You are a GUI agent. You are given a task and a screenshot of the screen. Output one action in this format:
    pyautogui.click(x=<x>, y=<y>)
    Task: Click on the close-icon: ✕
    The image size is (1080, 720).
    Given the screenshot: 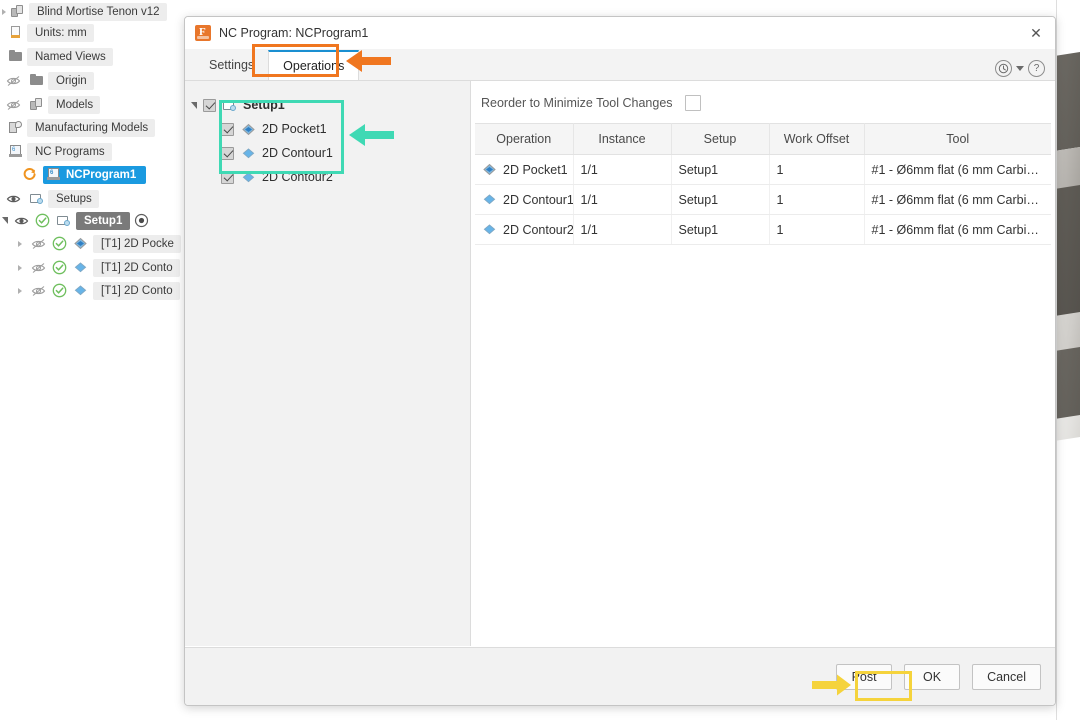 What is the action you would take?
    pyautogui.click(x=1036, y=33)
    